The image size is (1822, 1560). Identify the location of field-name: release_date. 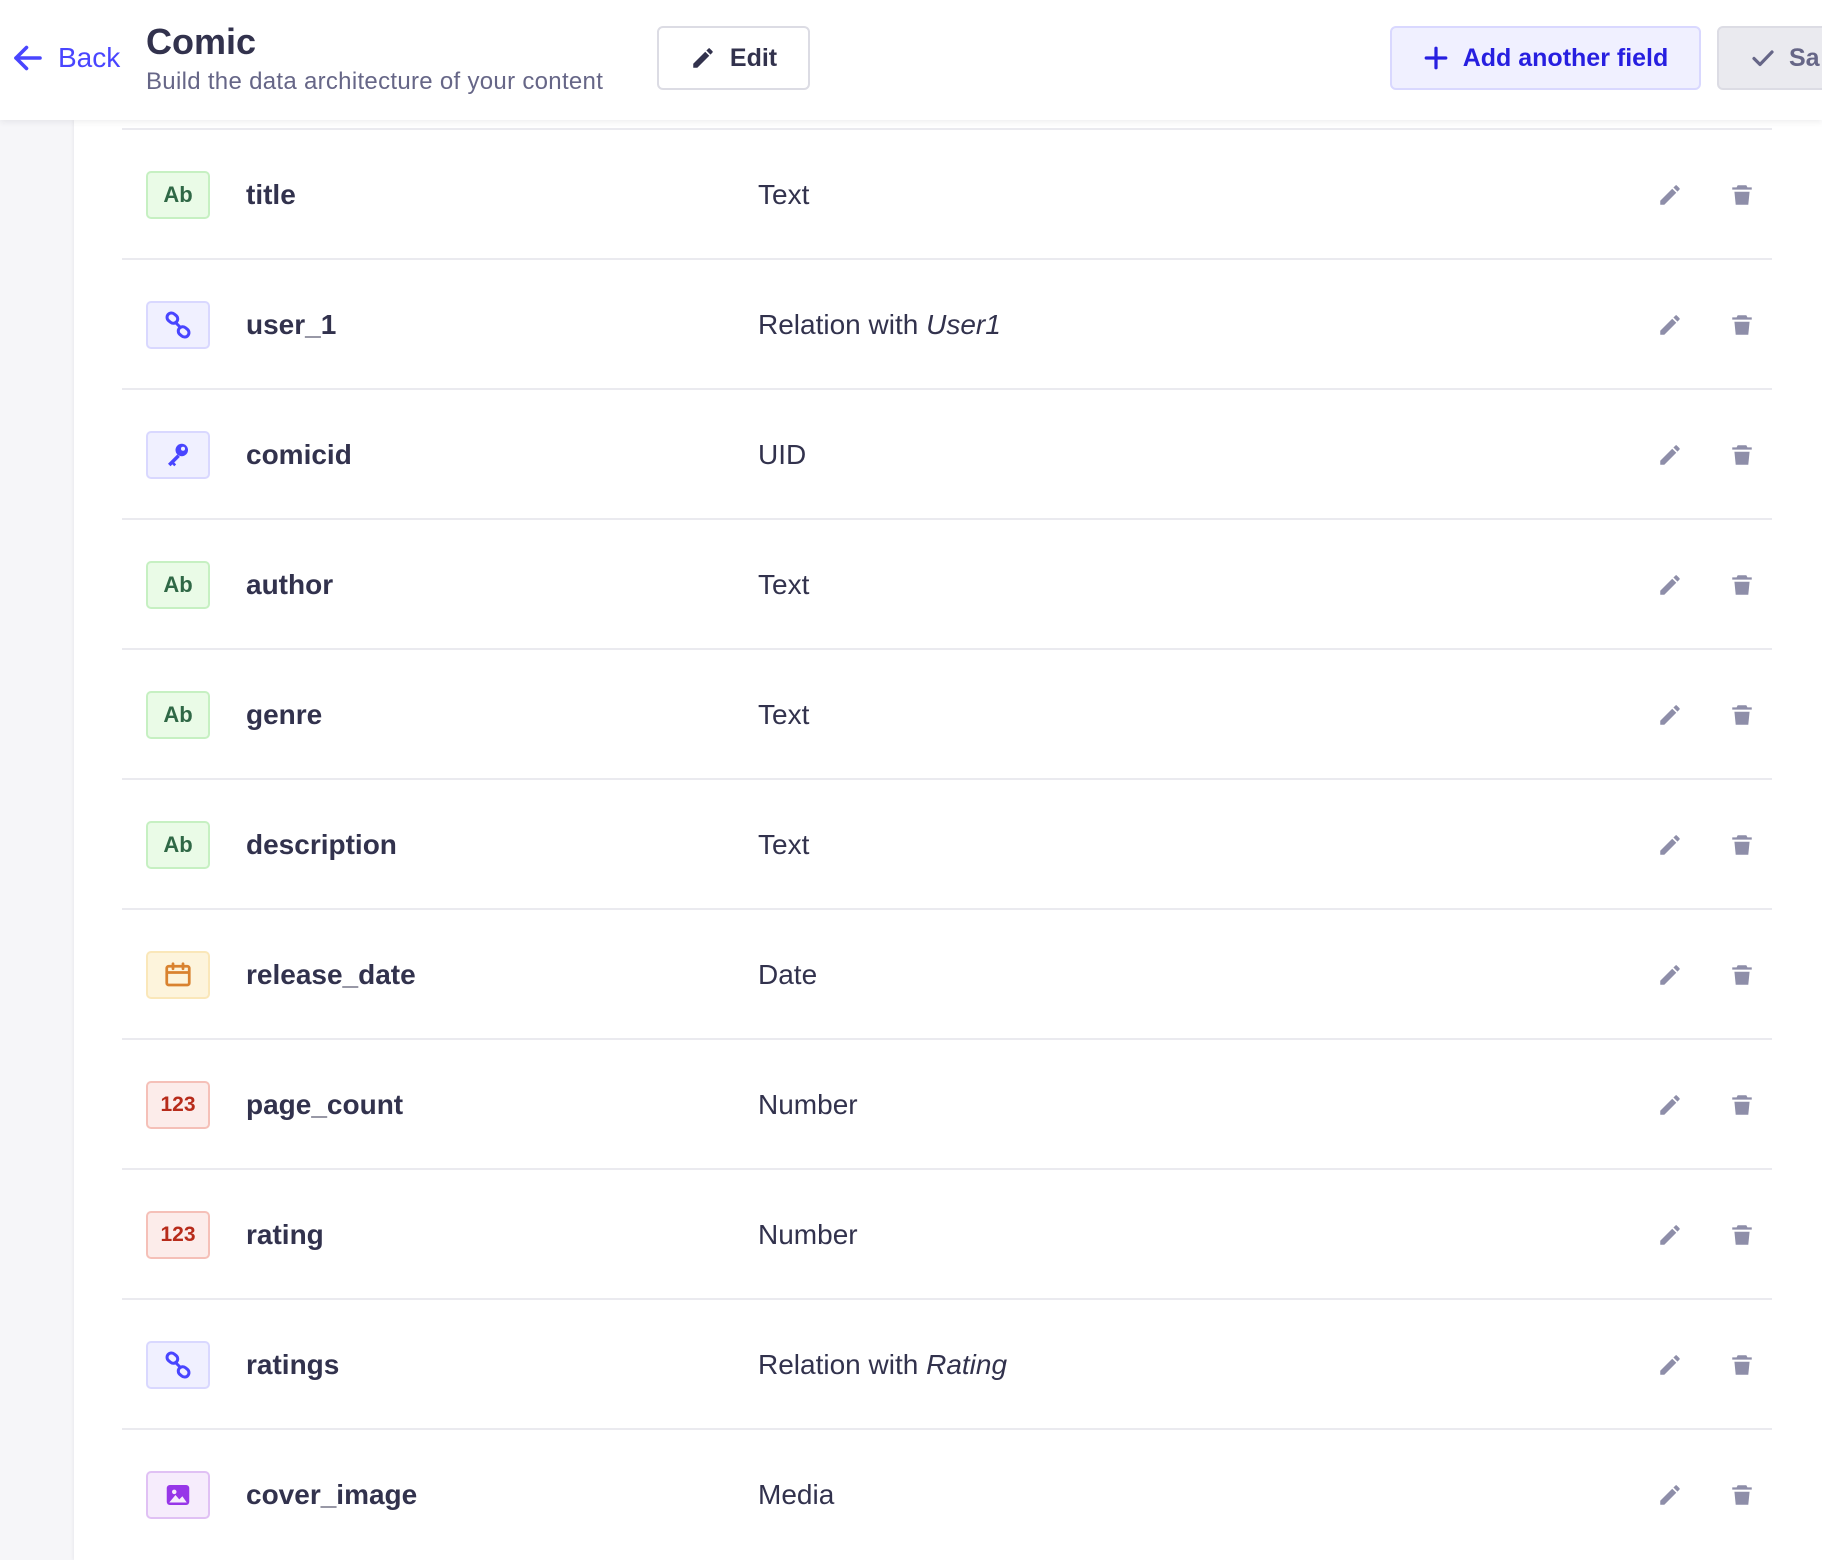
(331, 974).